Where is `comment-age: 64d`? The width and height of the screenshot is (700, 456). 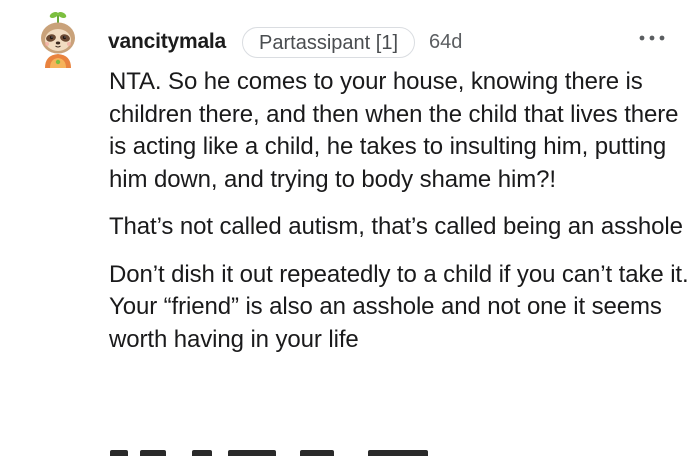
comment-age: 64d is located at coordinates (446, 41).